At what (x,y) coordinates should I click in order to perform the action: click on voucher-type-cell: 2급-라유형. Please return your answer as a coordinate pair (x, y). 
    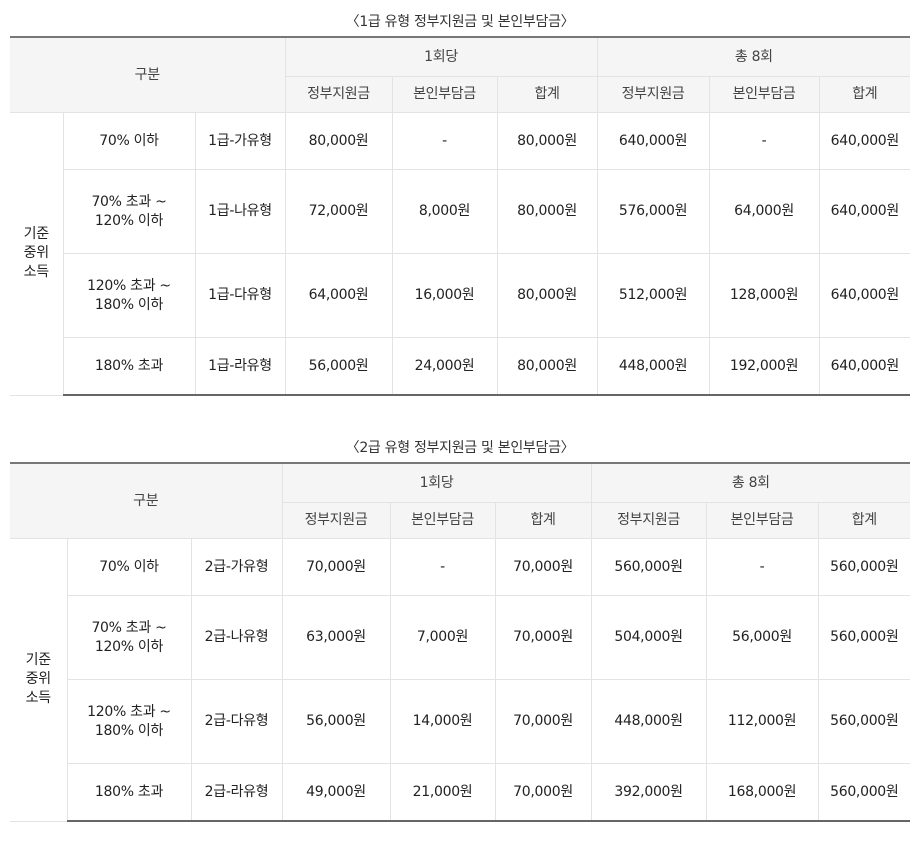
    Looking at the image, I should click on (236, 792).